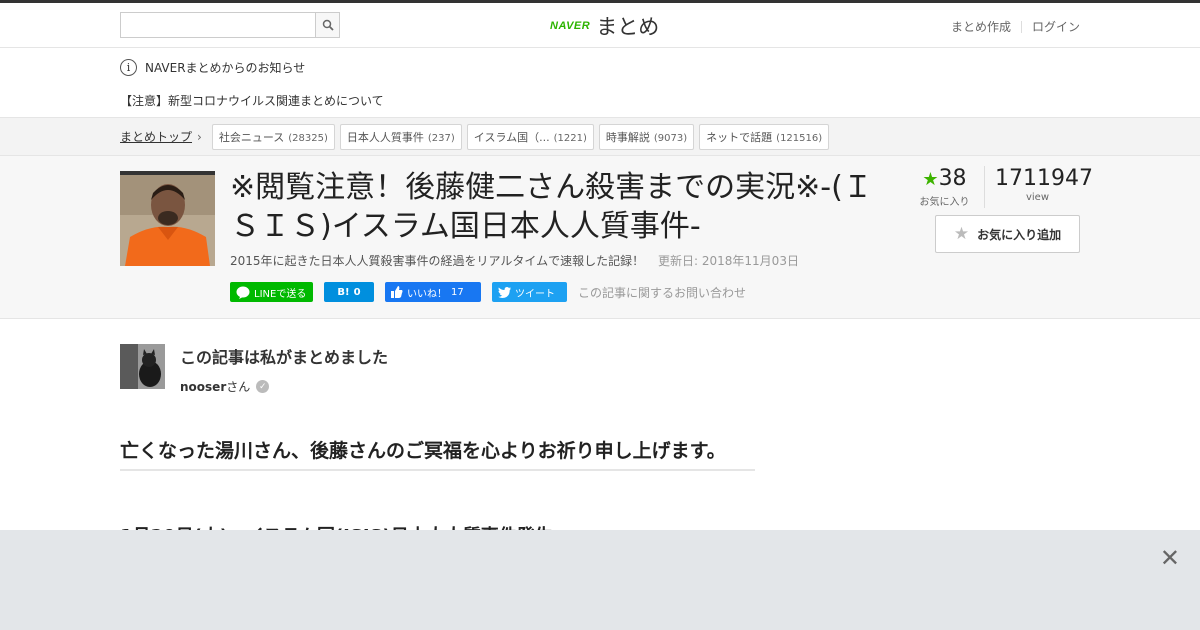 This screenshot has height=630, width=1200. Describe the element at coordinates (441, 138) in the screenshot. I see `tag-count: (237)` at that location.